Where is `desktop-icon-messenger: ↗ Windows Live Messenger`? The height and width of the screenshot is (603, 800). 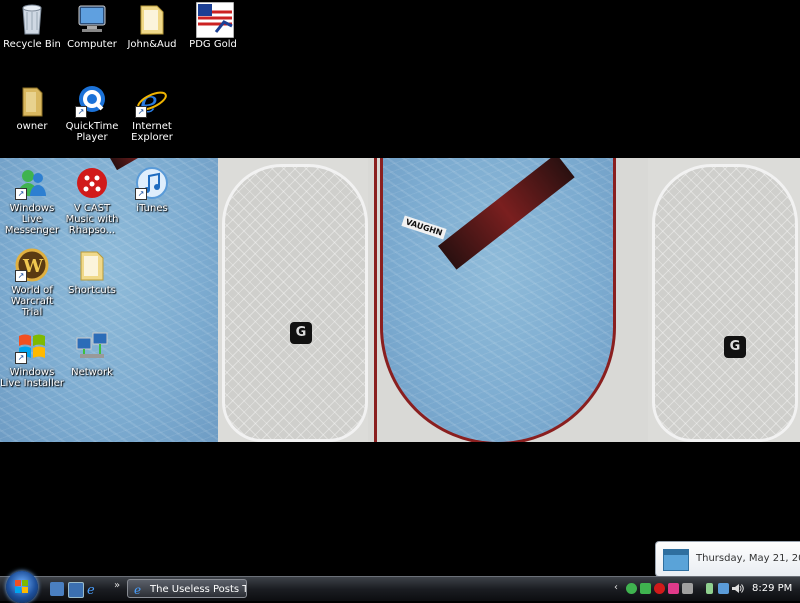
desktop-icon-messenger: ↗ Windows Live Messenger is located at coordinates (32, 201).